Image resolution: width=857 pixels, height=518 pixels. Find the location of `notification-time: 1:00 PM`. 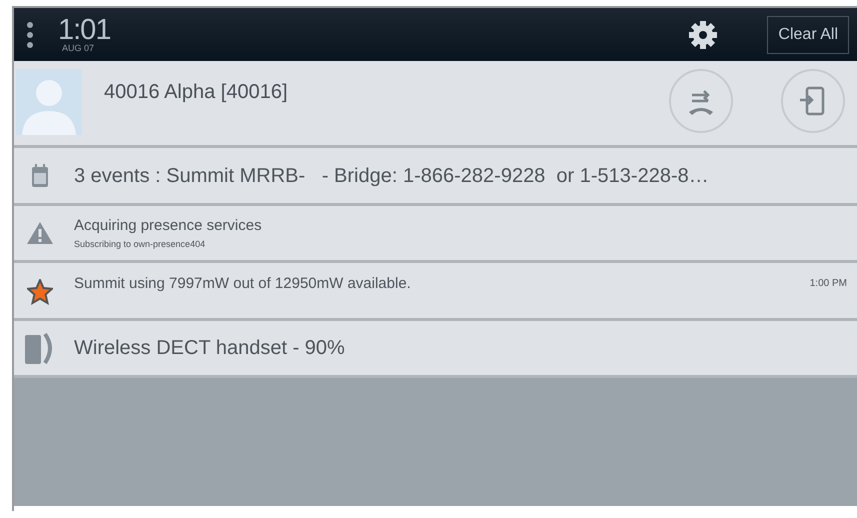

notification-time: 1:00 PM is located at coordinates (828, 284).